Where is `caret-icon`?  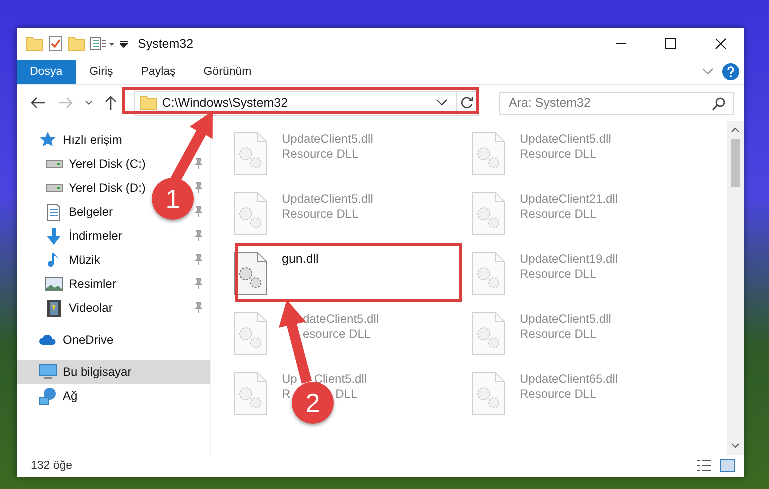 caret-icon is located at coordinates (124, 44).